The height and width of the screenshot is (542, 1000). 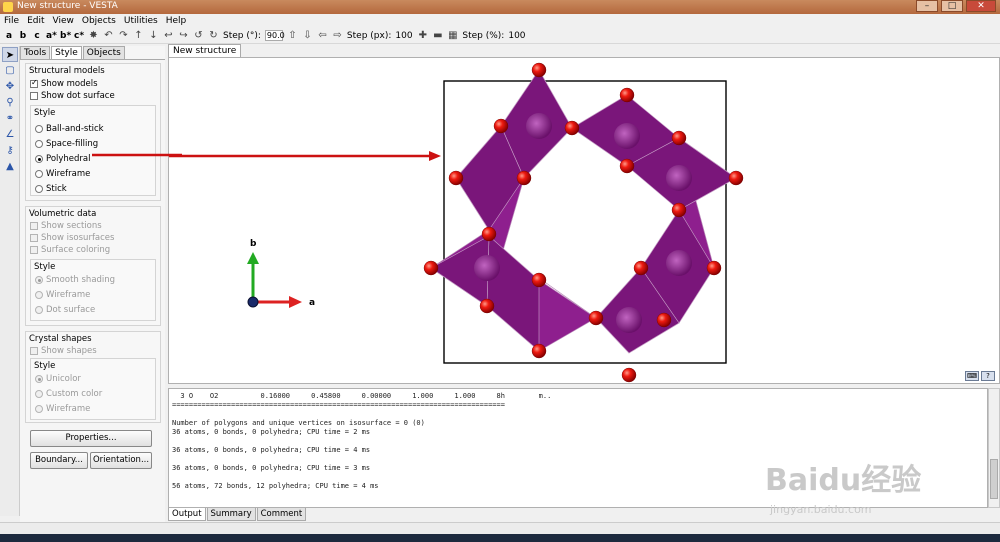 What do you see at coordinates (952, 6) in the screenshot?
I see `maximize-icon: □` at bounding box center [952, 6].